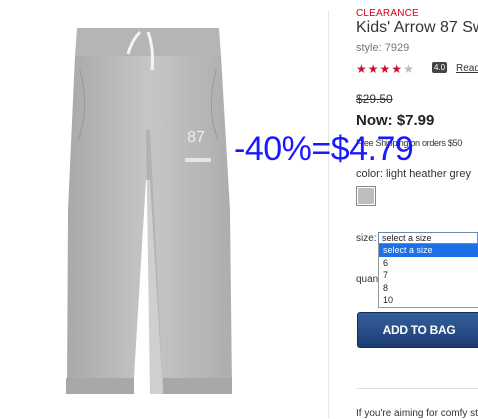 Image resolution: width=478 pixels, height=419 pixels. What do you see at coordinates (395, 120) in the screenshot?
I see `sale-price: Now: $7.99` at bounding box center [395, 120].